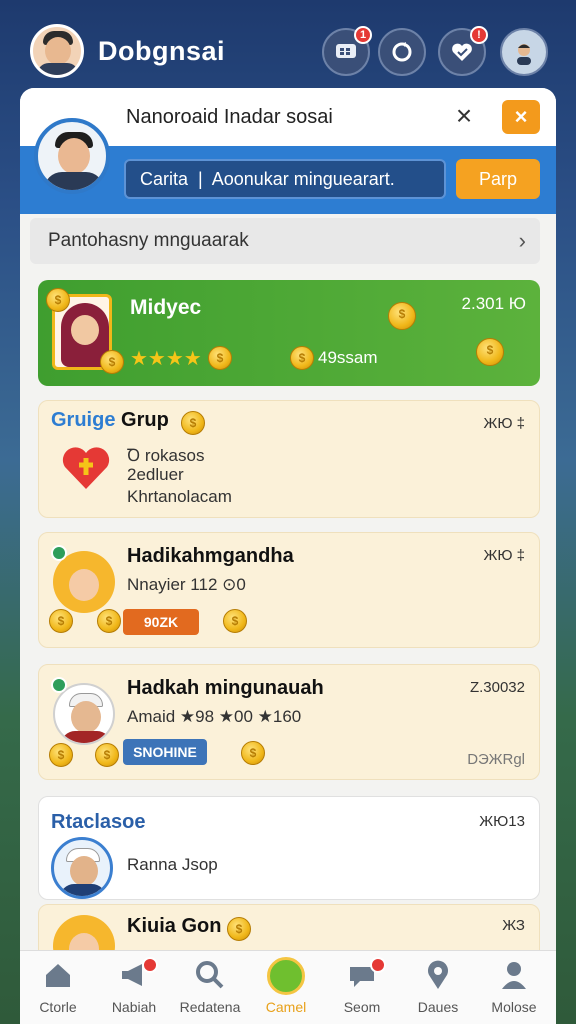 The image size is (576, 1024). What do you see at coordinates (214, 716) in the screenshot?
I see `item-subtitle: Amaid ★98 ★00 ★160` at bounding box center [214, 716].